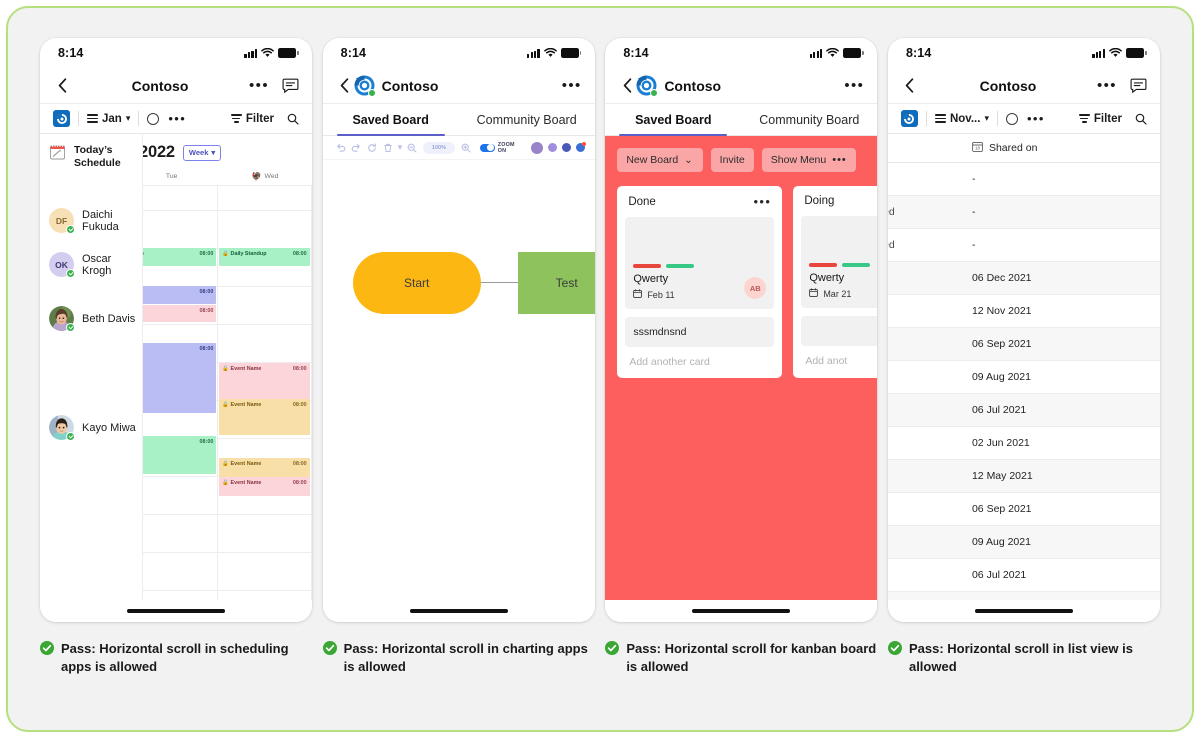 The image size is (1200, 738). I want to click on diagram-canvas: Start Test, so click(458, 380).